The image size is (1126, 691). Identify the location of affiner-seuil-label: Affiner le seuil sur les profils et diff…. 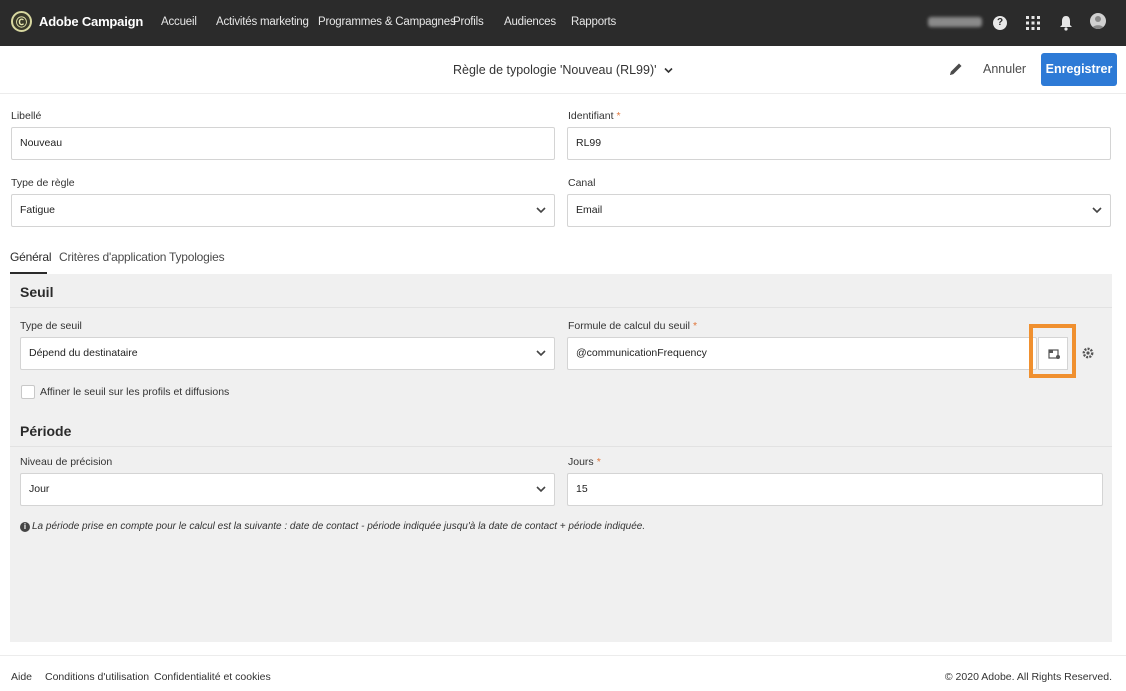
(134, 392).